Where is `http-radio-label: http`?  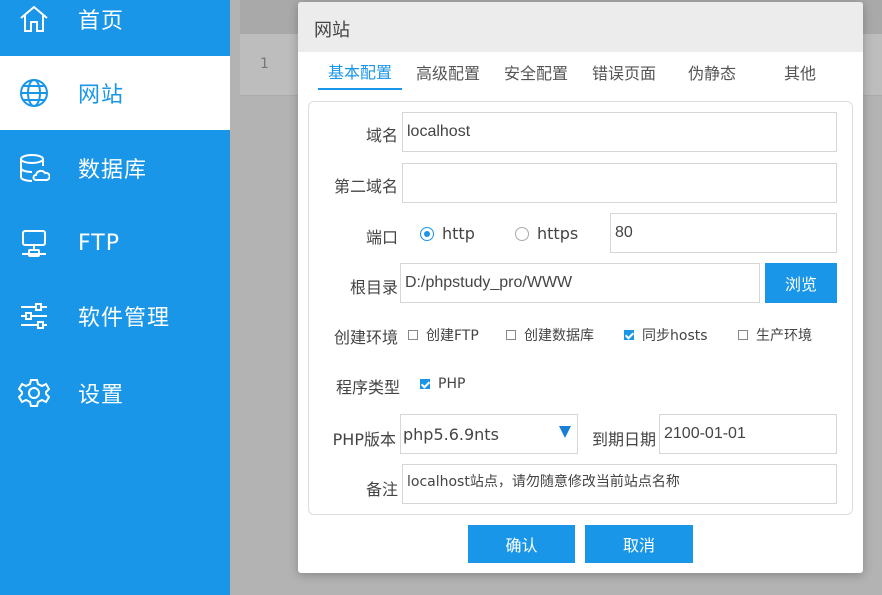
http-radio-label: http is located at coordinates (458, 233).